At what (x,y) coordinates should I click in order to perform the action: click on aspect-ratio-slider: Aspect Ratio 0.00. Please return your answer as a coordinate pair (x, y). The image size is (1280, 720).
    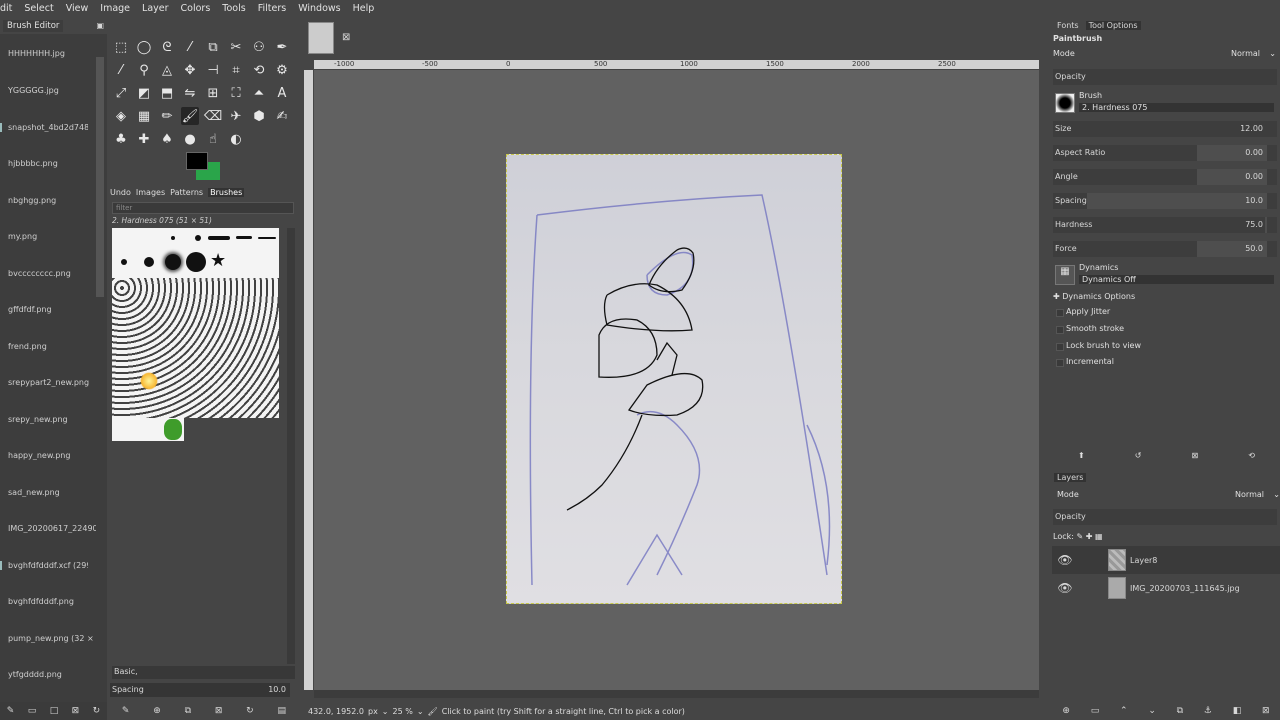
    Looking at the image, I should click on (1165, 153).